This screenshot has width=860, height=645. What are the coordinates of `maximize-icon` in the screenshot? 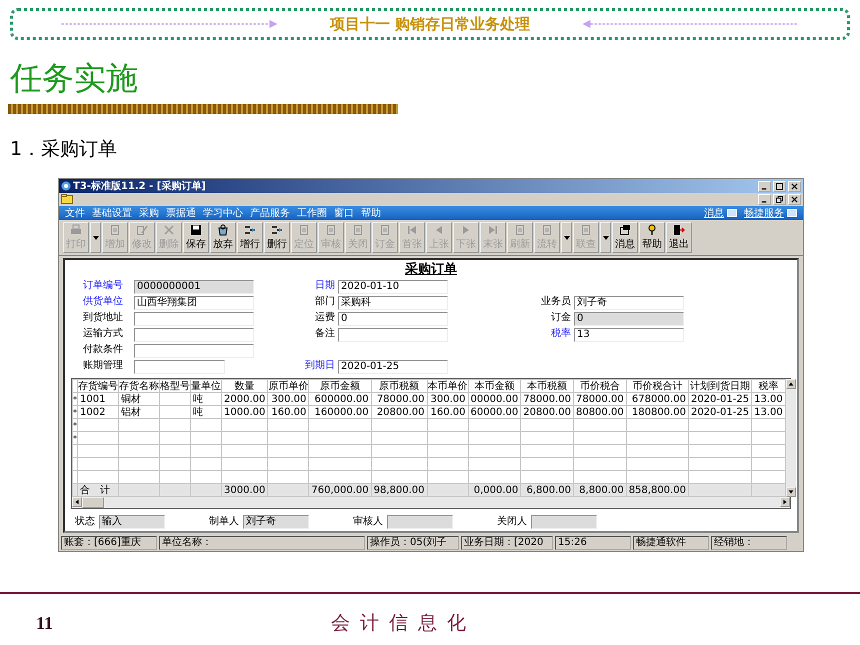 It's located at (779, 186).